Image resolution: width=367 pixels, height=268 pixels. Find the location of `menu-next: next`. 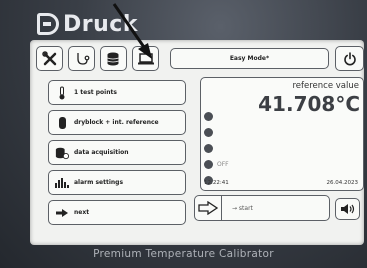

menu-next: next is located at coordinates (117, 212).